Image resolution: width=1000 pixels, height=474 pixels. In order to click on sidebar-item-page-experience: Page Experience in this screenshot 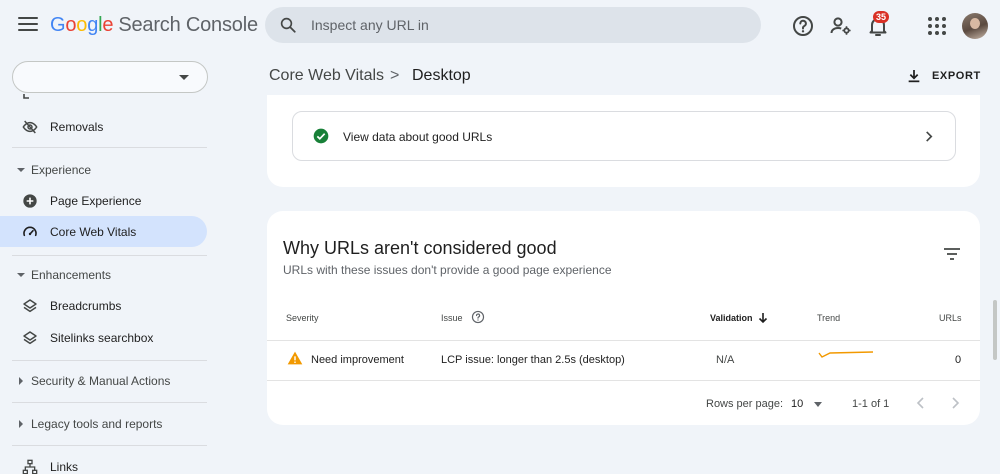, I will do `click(103, 200)`.